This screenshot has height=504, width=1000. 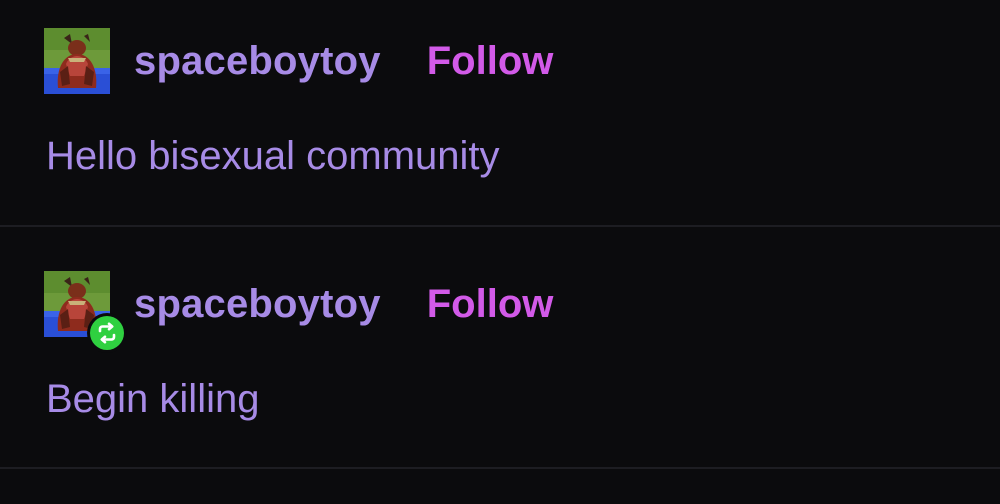 I want to click on avatar-icon, so click(x=77, y=61).